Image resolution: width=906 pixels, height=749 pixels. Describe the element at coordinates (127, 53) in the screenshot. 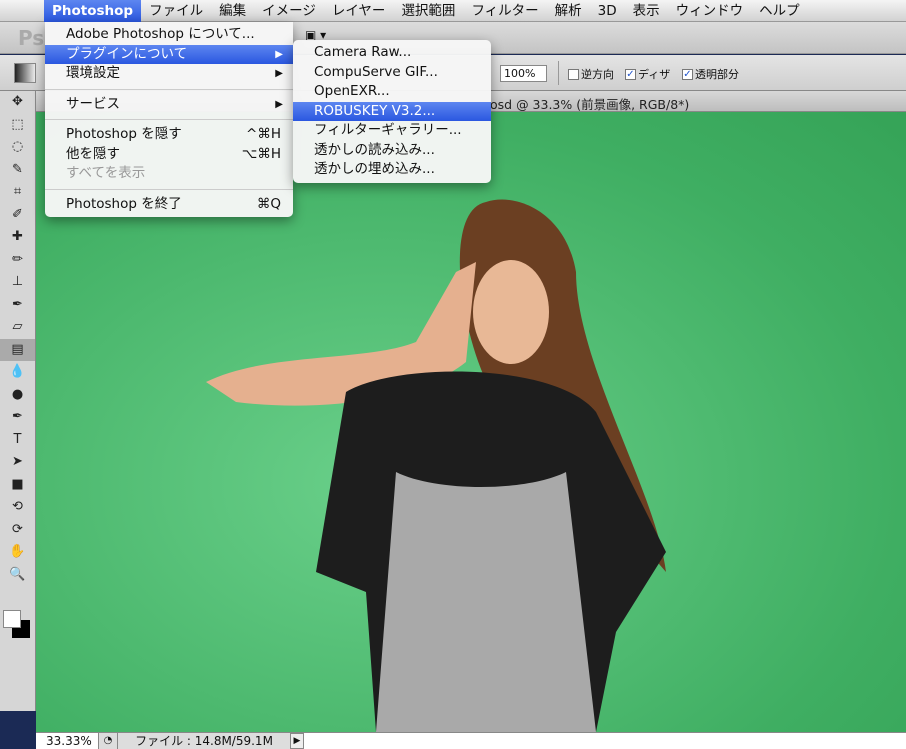

I see `menu-item-label: プラグインについて` at that location.